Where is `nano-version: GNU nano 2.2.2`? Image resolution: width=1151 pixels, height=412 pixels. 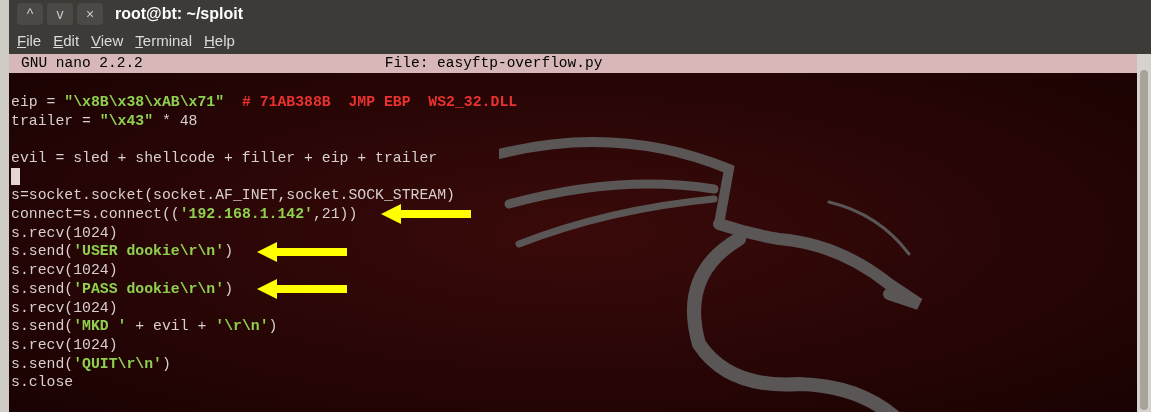 nano-version: GNU nano 2.2.2 is located at coordinates (82, 63).